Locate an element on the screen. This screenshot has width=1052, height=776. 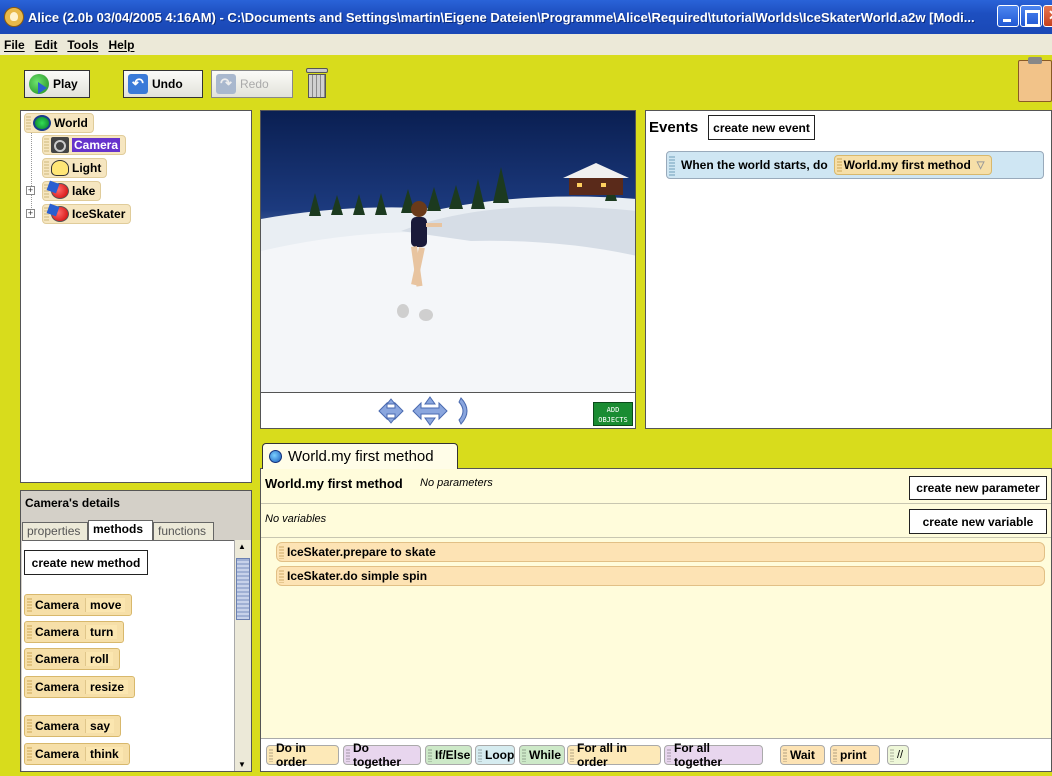
camera-tile: Camera is located at coordinates (84, 145).